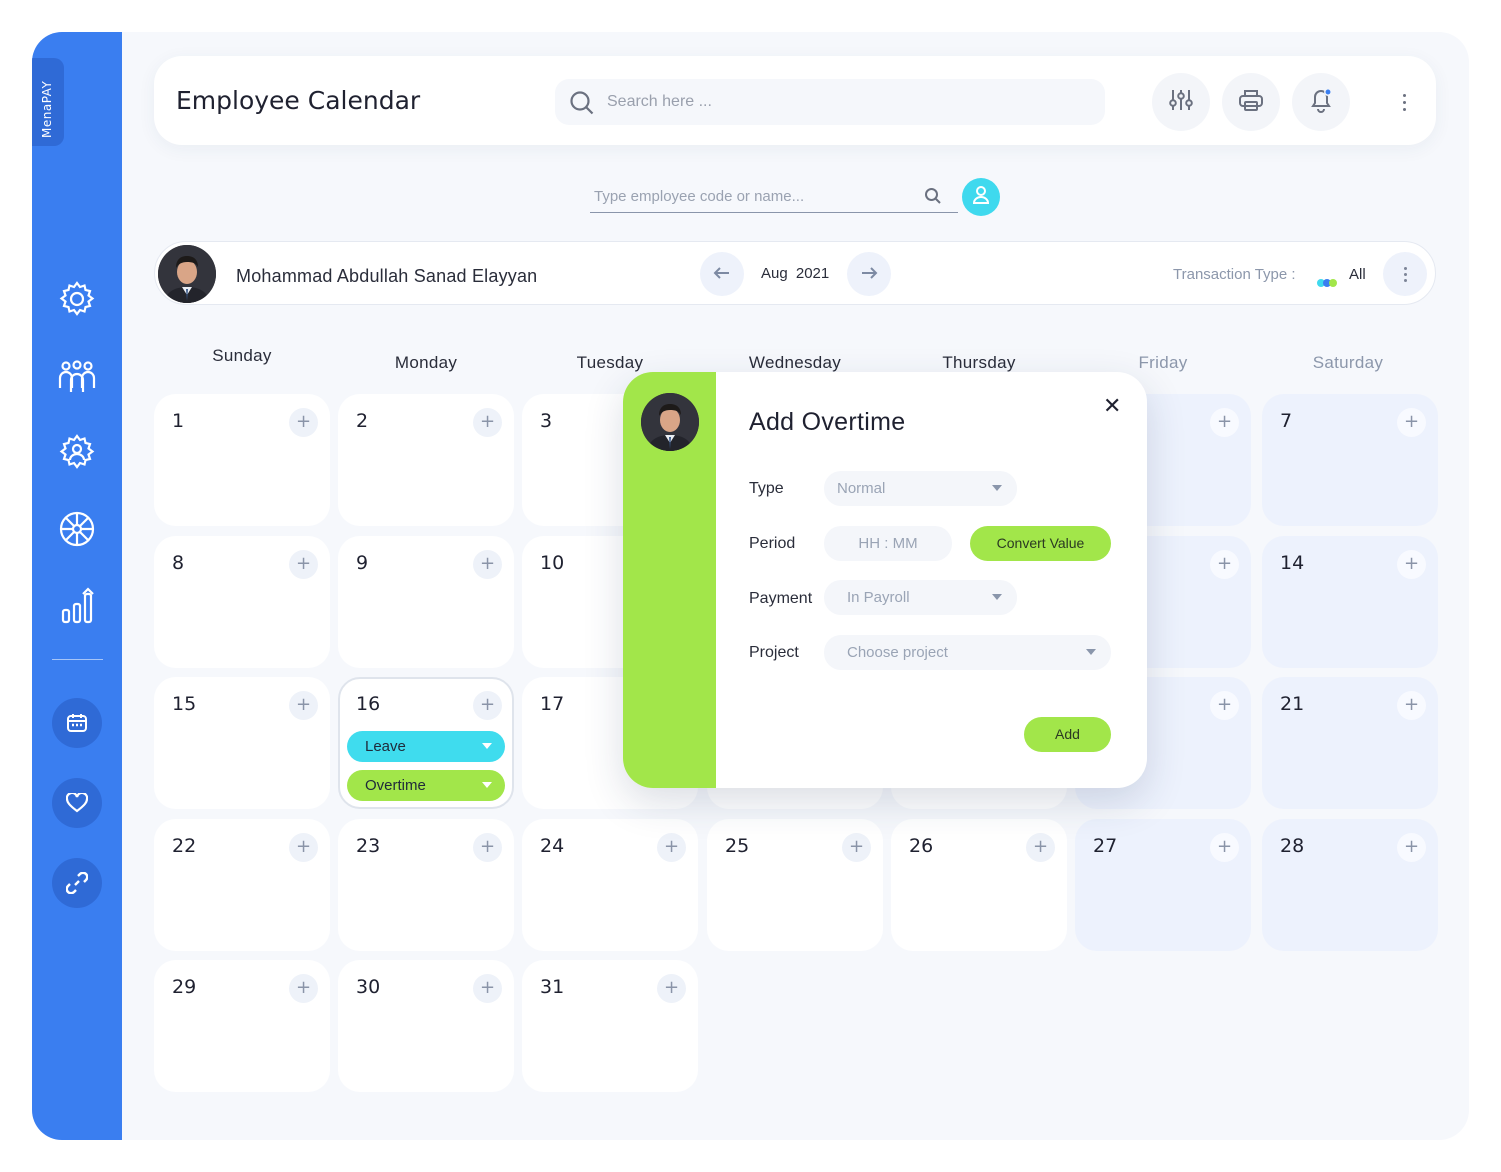  I want to click on calendar-day: 24 +, so click(610, 885).